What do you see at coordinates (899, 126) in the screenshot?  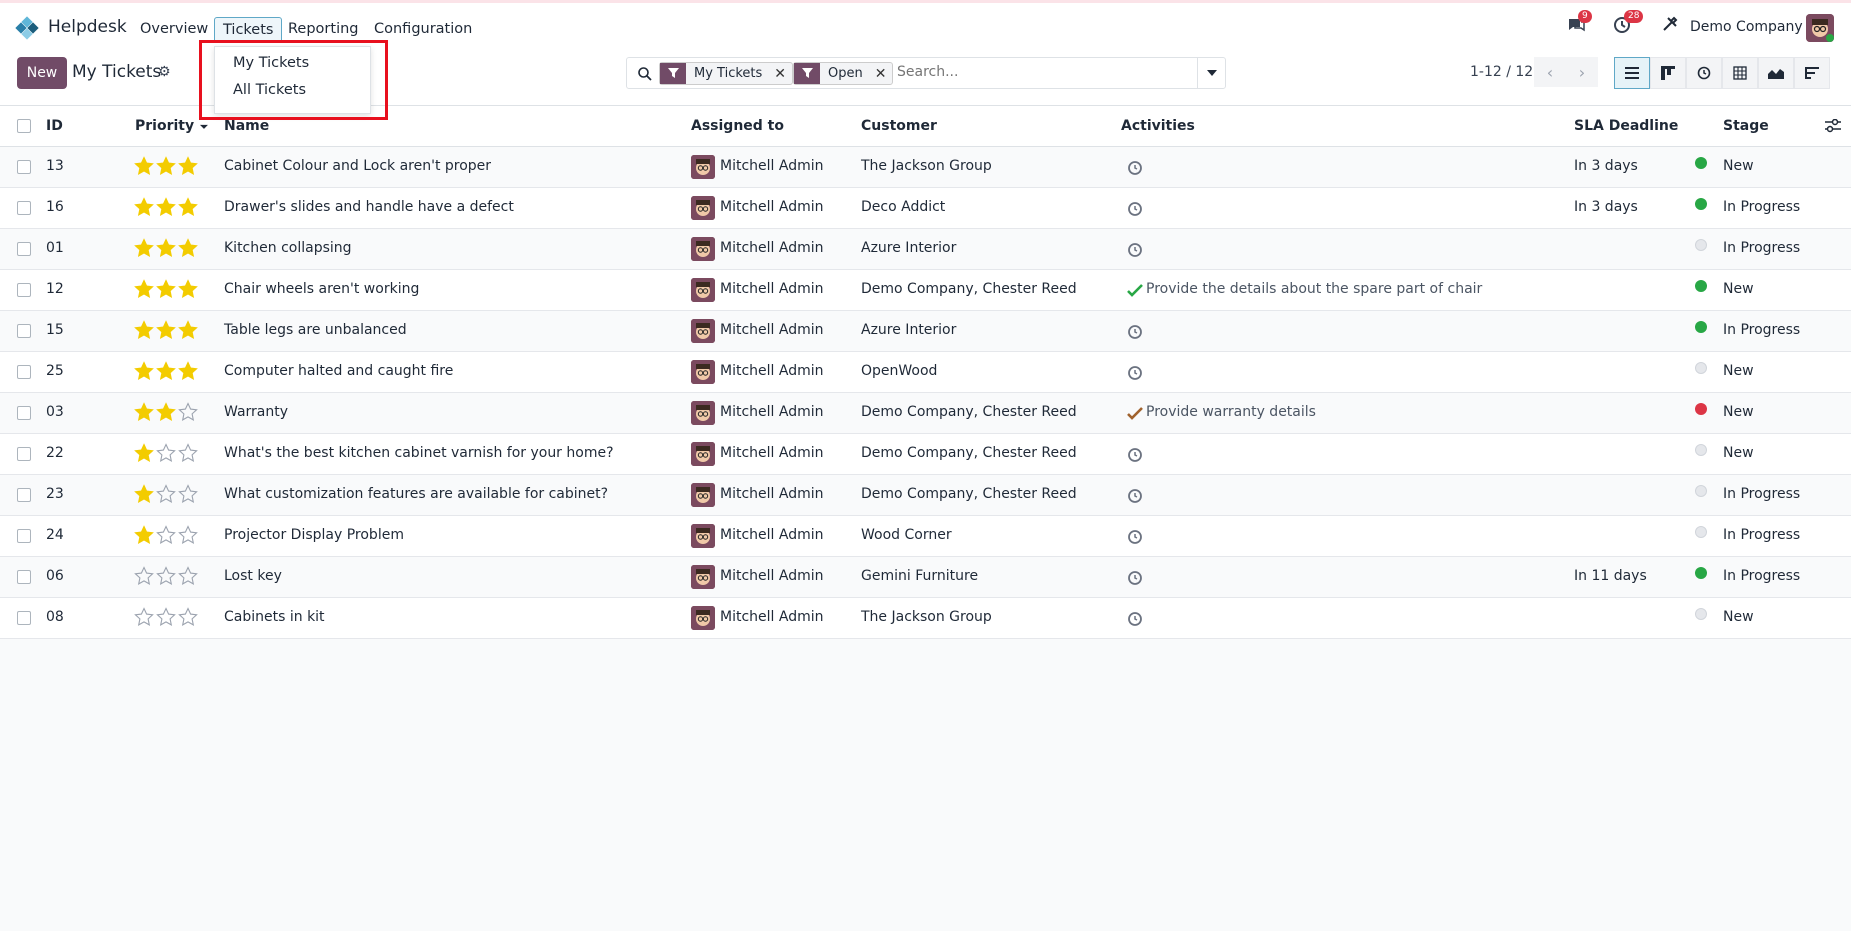 I see `column-customer: Customer` at bounding box center [899, 126].